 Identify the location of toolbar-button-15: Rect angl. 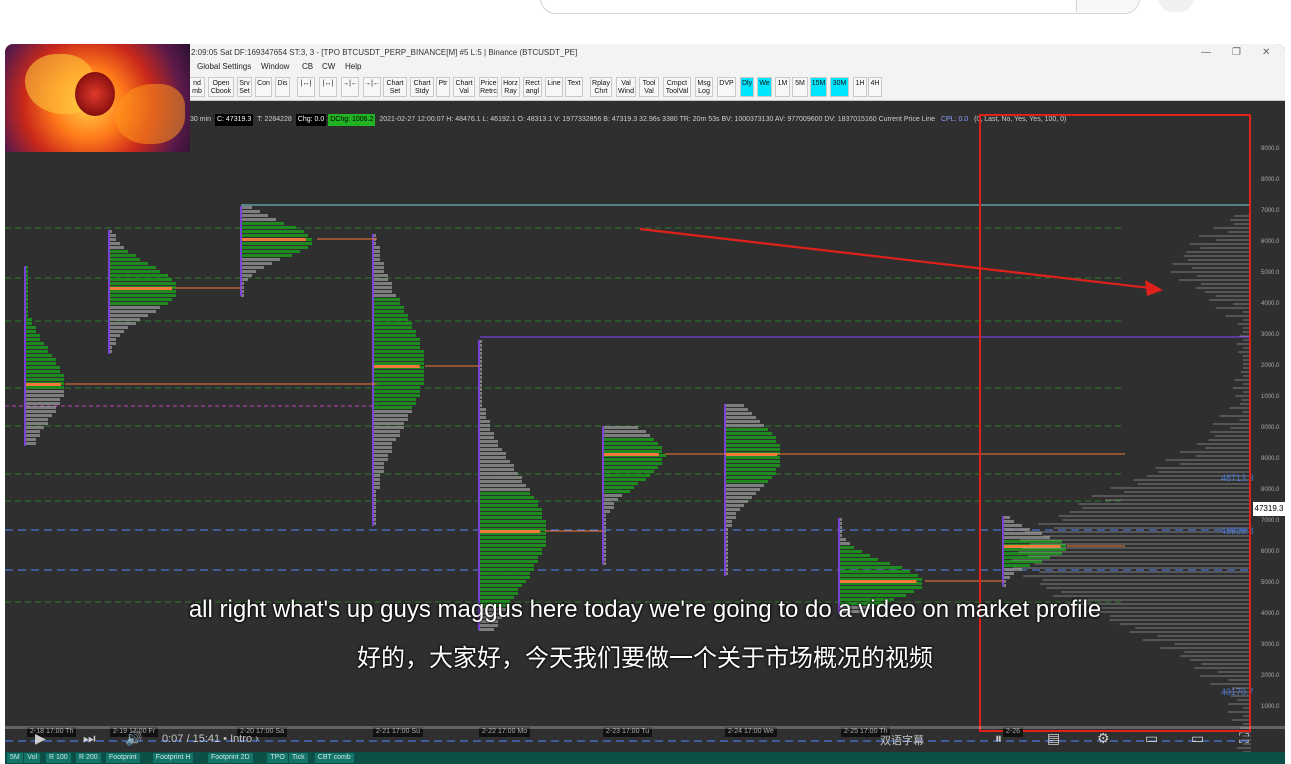
(532, 87).